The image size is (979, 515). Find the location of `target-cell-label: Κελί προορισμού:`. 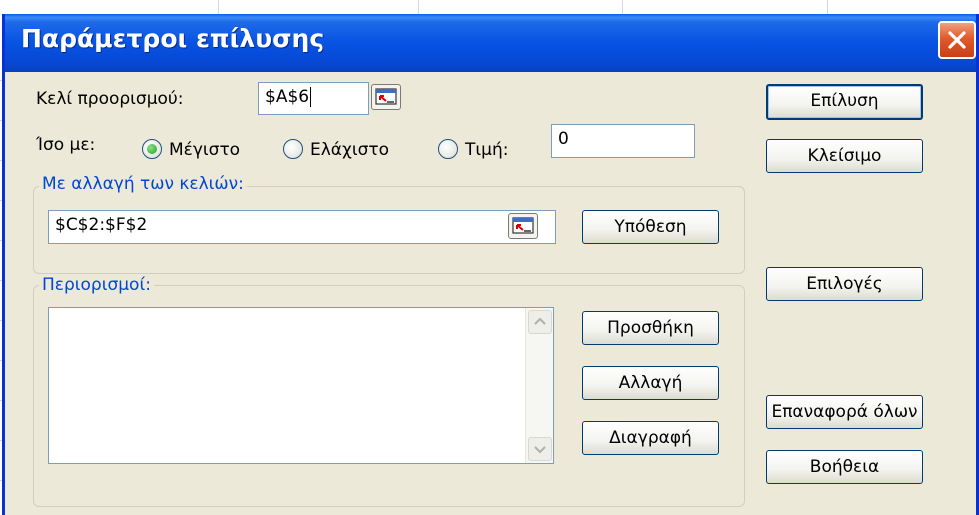

target-cell-label: Κελί προορισμού: is located at coordinates (110, 99).